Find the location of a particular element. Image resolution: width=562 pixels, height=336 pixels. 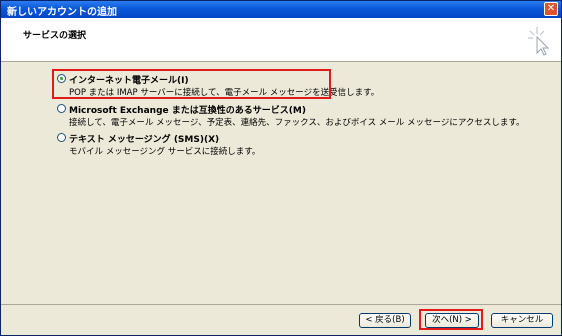

radio-sms is located at coordinates (61, 137).